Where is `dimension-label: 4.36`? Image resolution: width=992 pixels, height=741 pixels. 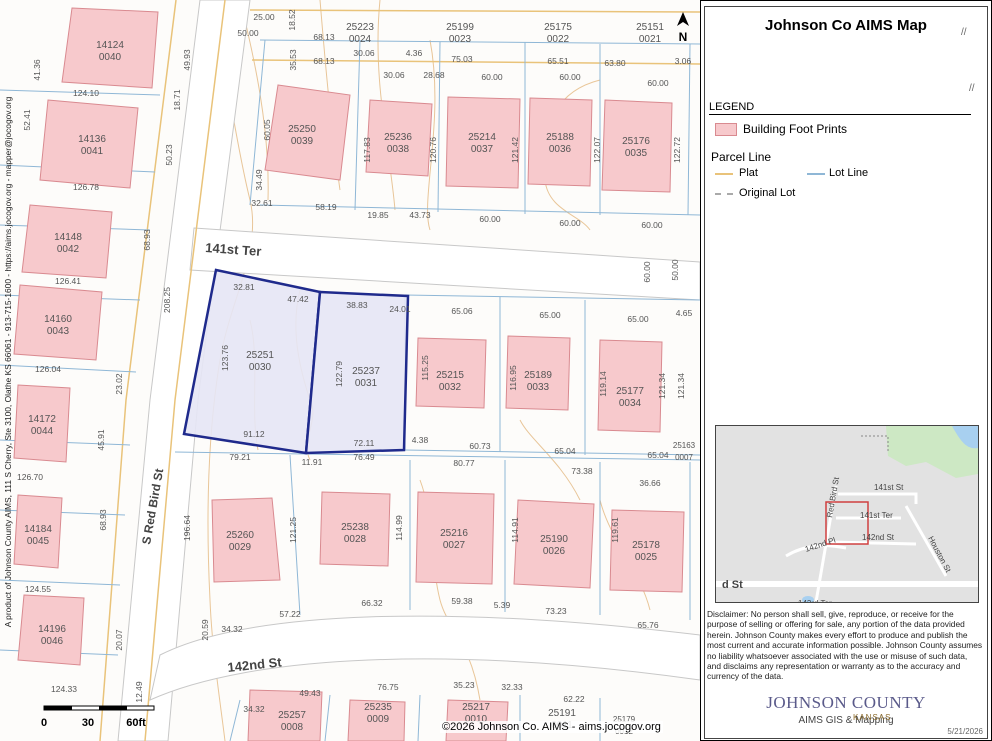
dimension-label: 4.36 is located at coordinates (414, 53).